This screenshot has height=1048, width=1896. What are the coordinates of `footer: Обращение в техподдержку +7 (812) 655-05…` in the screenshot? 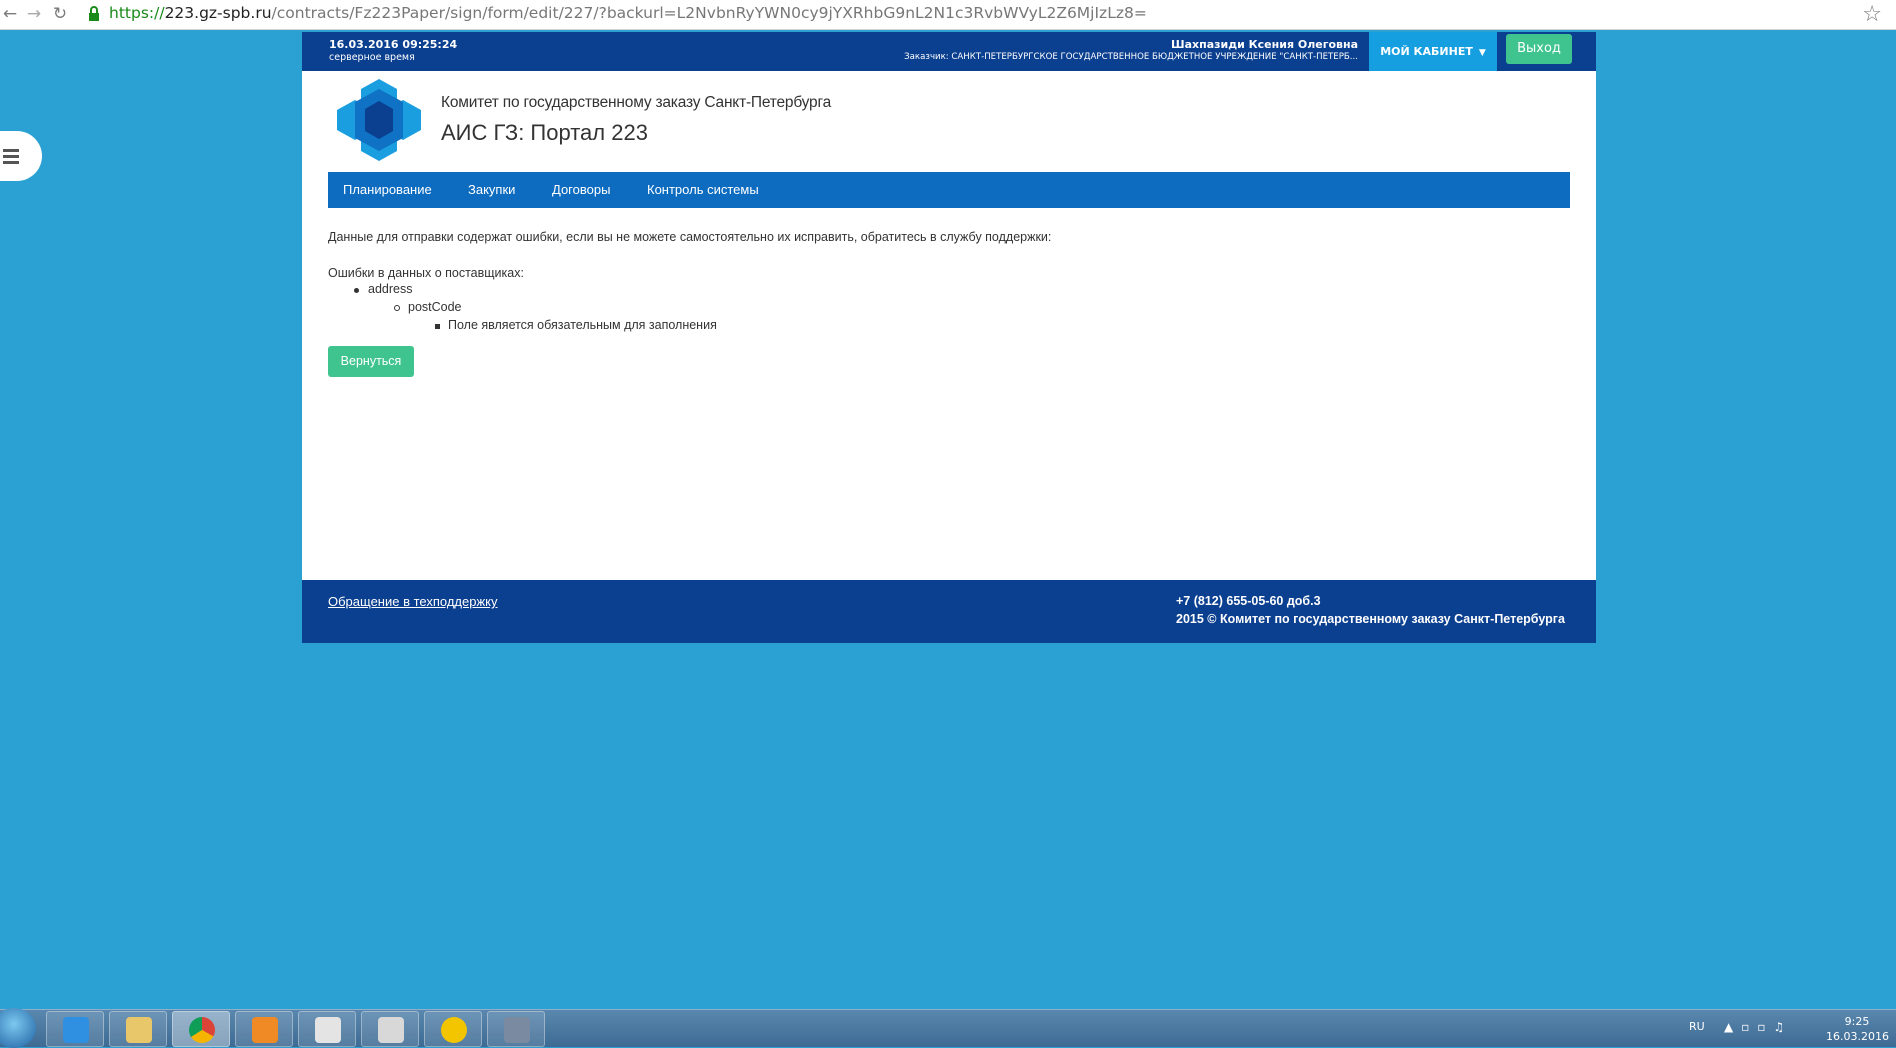 It's located at (949, 611).